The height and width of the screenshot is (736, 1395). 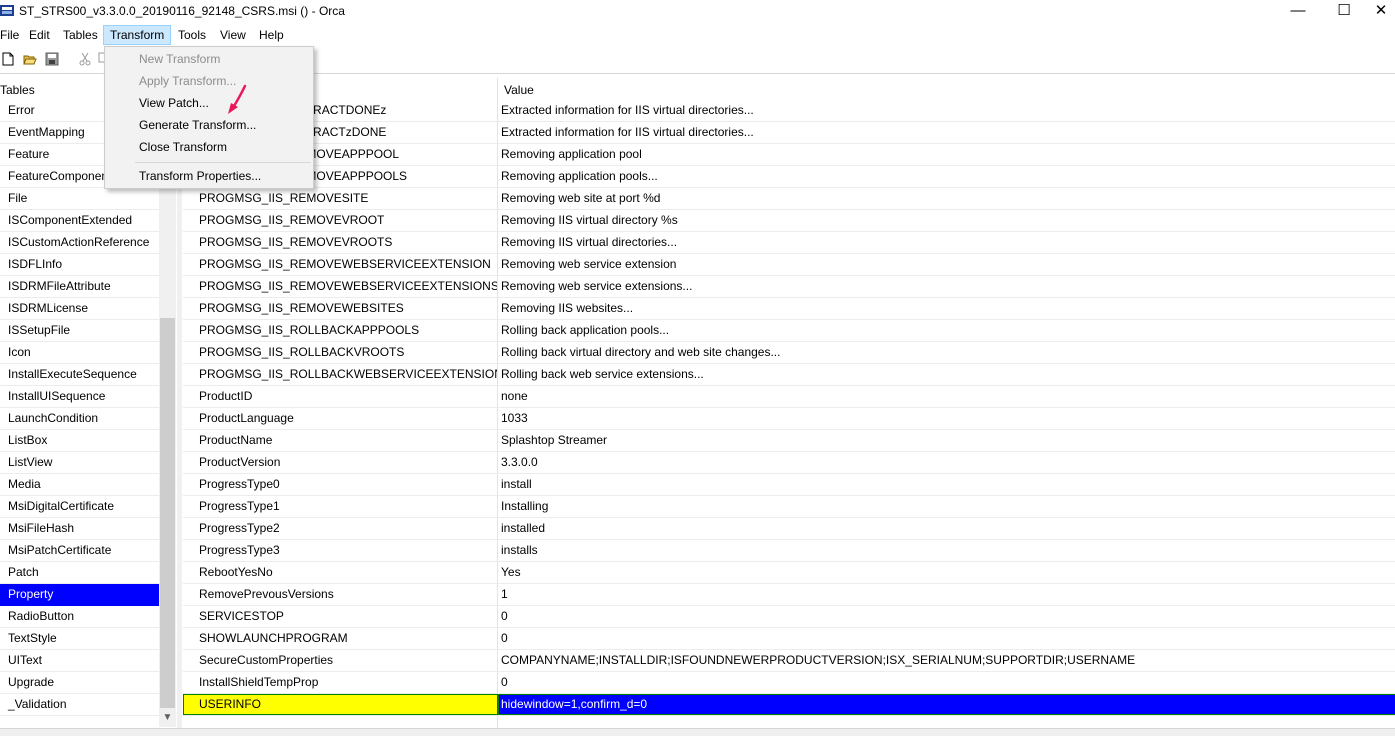 What do you see at coordinates (12, 35) in the screenshot?
I see `menu-file: File` at bounding box center [12, 35].